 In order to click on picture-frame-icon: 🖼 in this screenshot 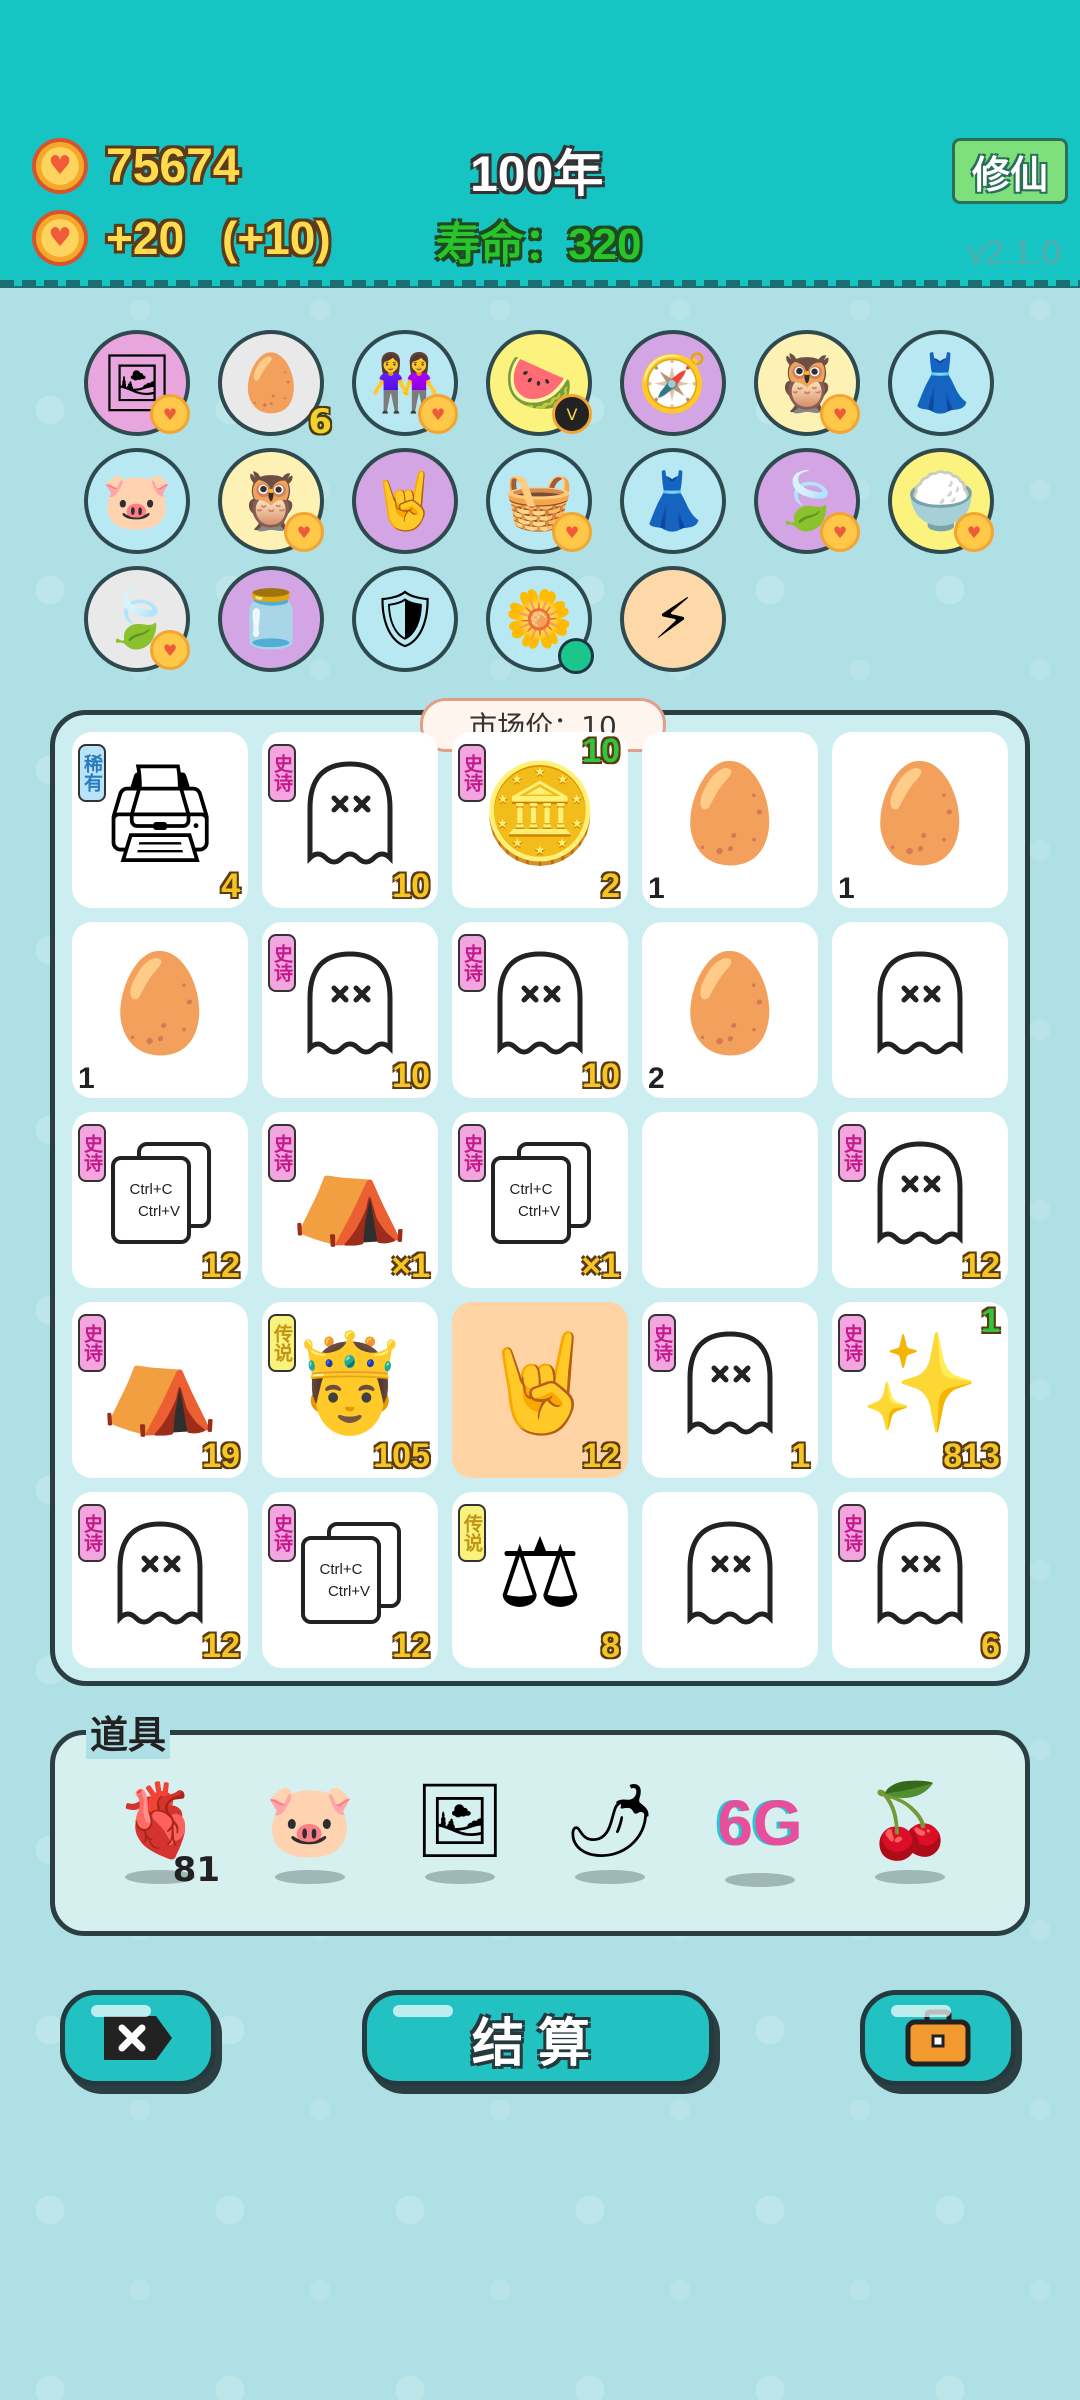, I will do `click(460, 1820)`.